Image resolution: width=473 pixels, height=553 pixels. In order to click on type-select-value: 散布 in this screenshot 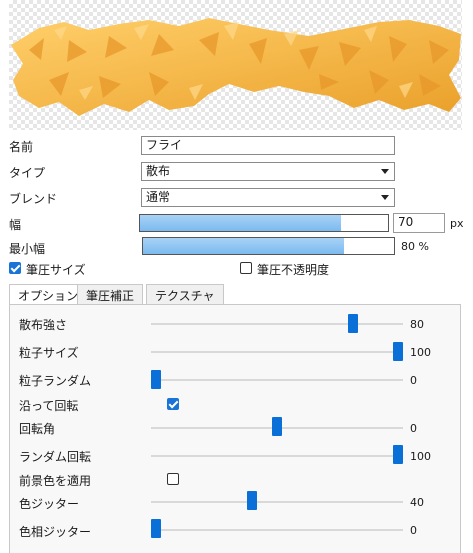, I will do `click(158, 171)`.